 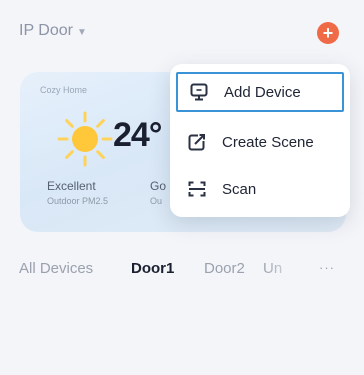 I want to click on home-selector: IP Door ▼, so click(x=53, y=31).